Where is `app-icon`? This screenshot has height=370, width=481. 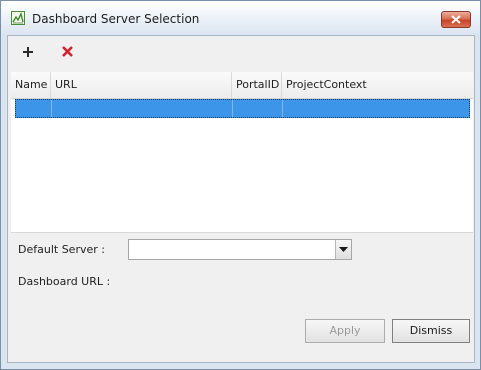
app-icon is located at coordinates (18, 18).